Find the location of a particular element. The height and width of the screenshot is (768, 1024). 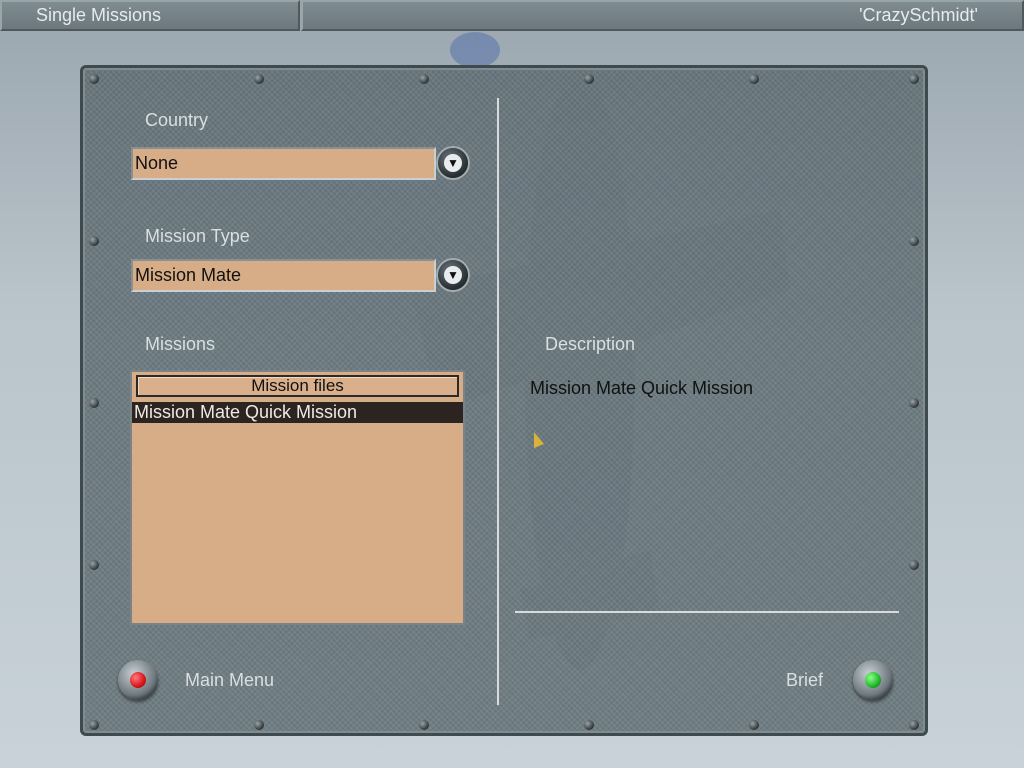

country-select: None is located at coordinates (283, 163).